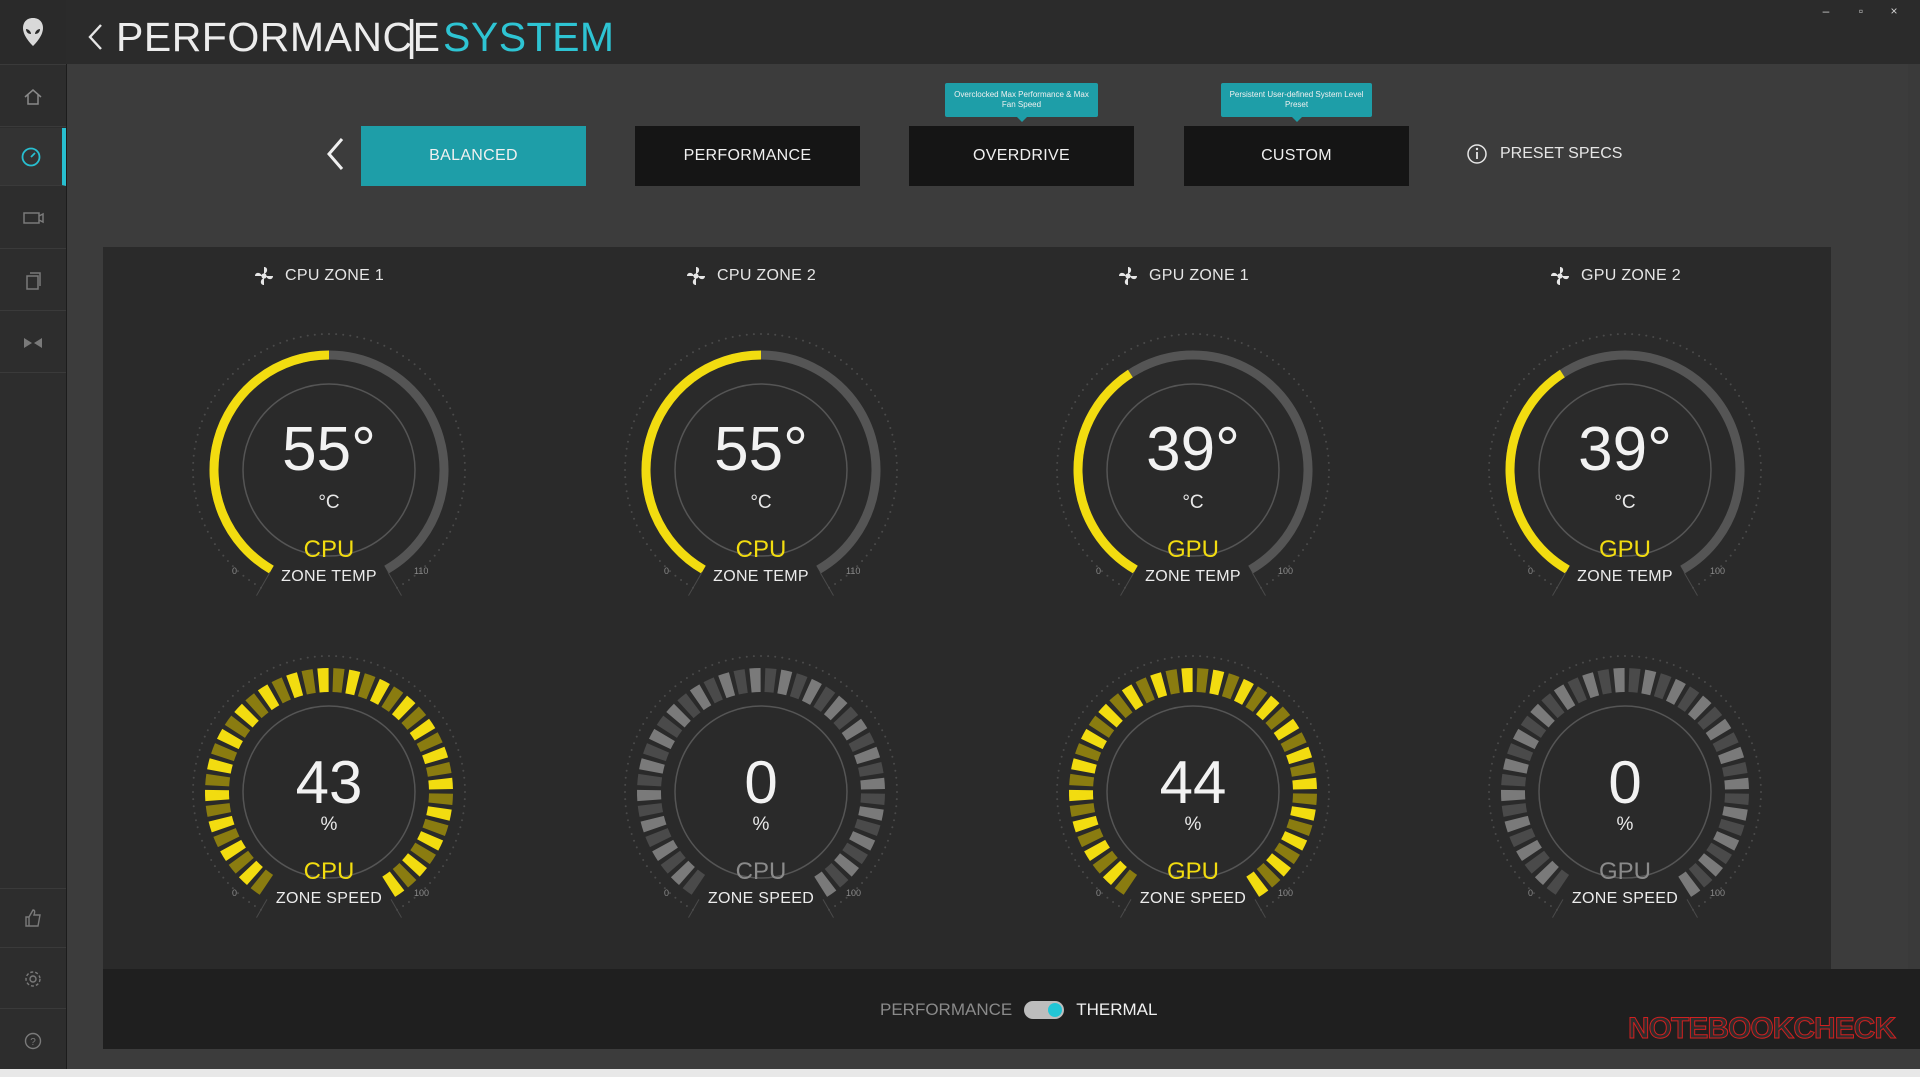 This screenshot has height=1077, width=1920. Describe the element at coordinates (1193, 898) in the screenshot. I see `speed-label: ZONE SPEED` at that location.